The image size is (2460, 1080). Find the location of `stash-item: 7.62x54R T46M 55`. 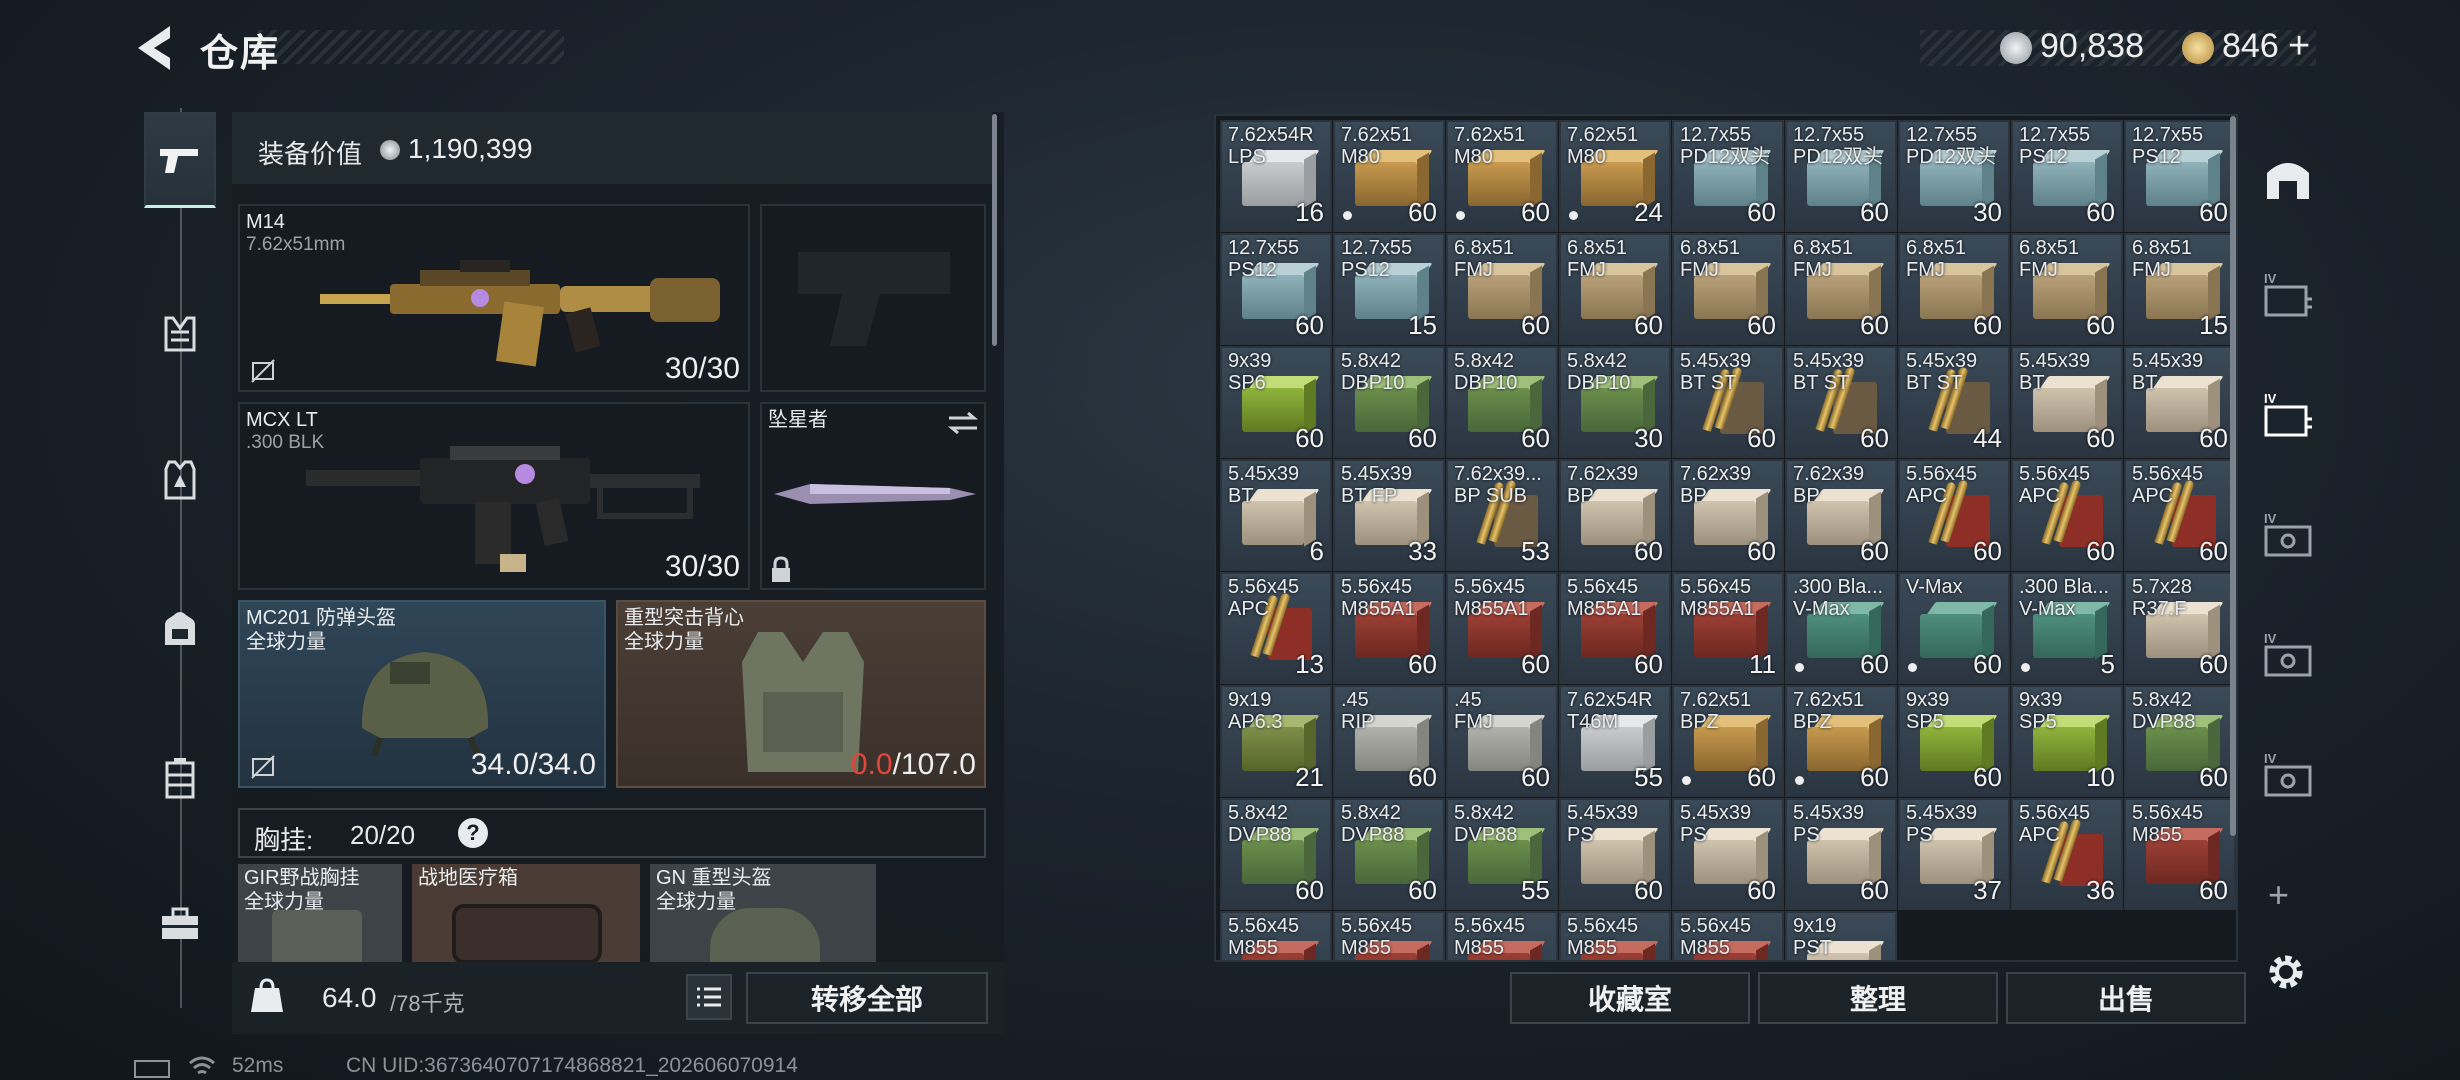

stash-item: 7.62x54R T46M 55 is located at coordinates (1615, 741).